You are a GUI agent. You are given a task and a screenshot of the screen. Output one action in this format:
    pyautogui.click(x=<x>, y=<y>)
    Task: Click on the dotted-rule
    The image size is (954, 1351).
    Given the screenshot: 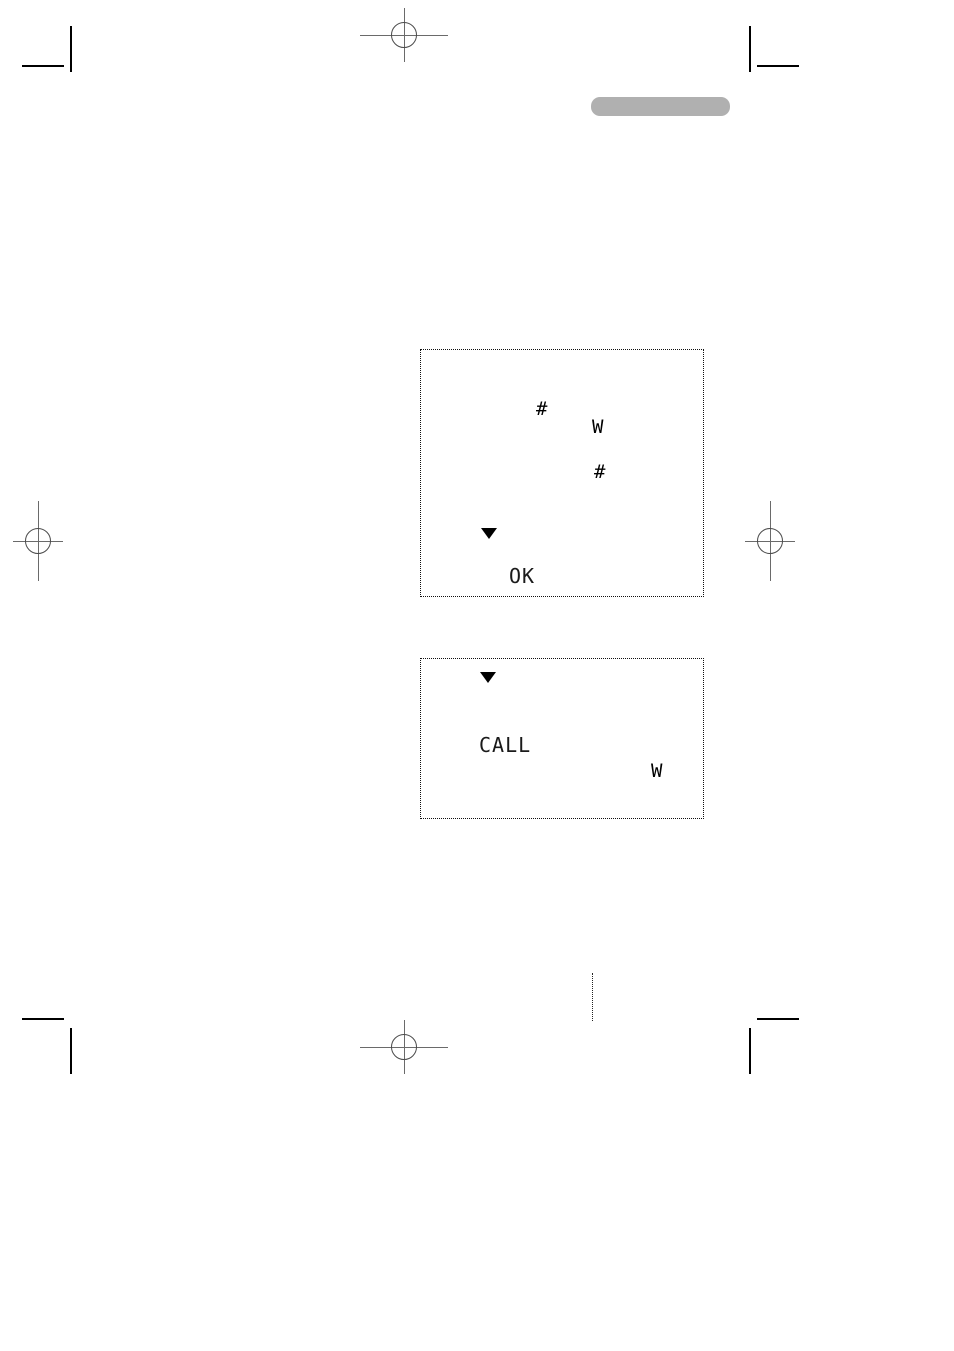 What is the action you would take?
    pyautogui.click(x=592, y=997)
    